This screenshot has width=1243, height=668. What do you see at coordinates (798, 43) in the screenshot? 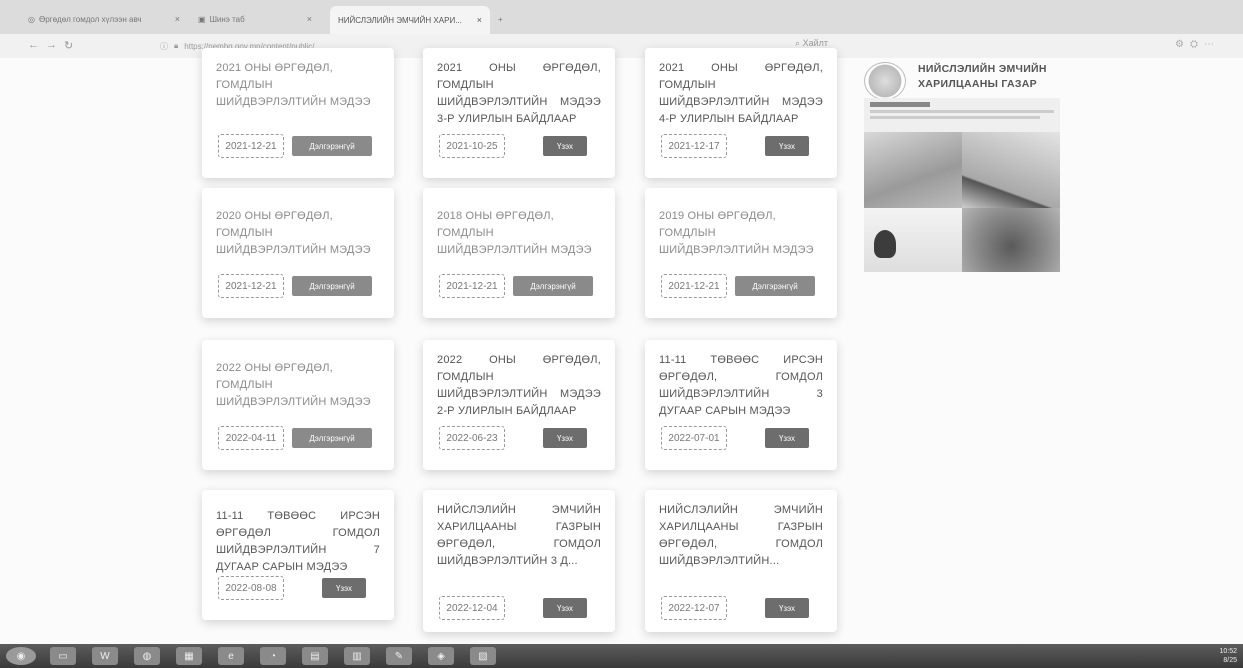
I see `search-icon: ⌕` at bounding box center [798, 43].